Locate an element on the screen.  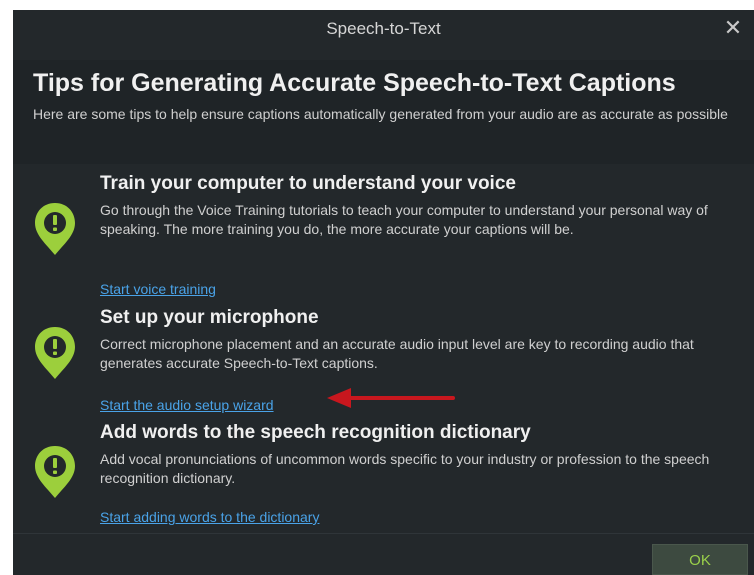
ok-button: OK is located at coordinates (700, 559).